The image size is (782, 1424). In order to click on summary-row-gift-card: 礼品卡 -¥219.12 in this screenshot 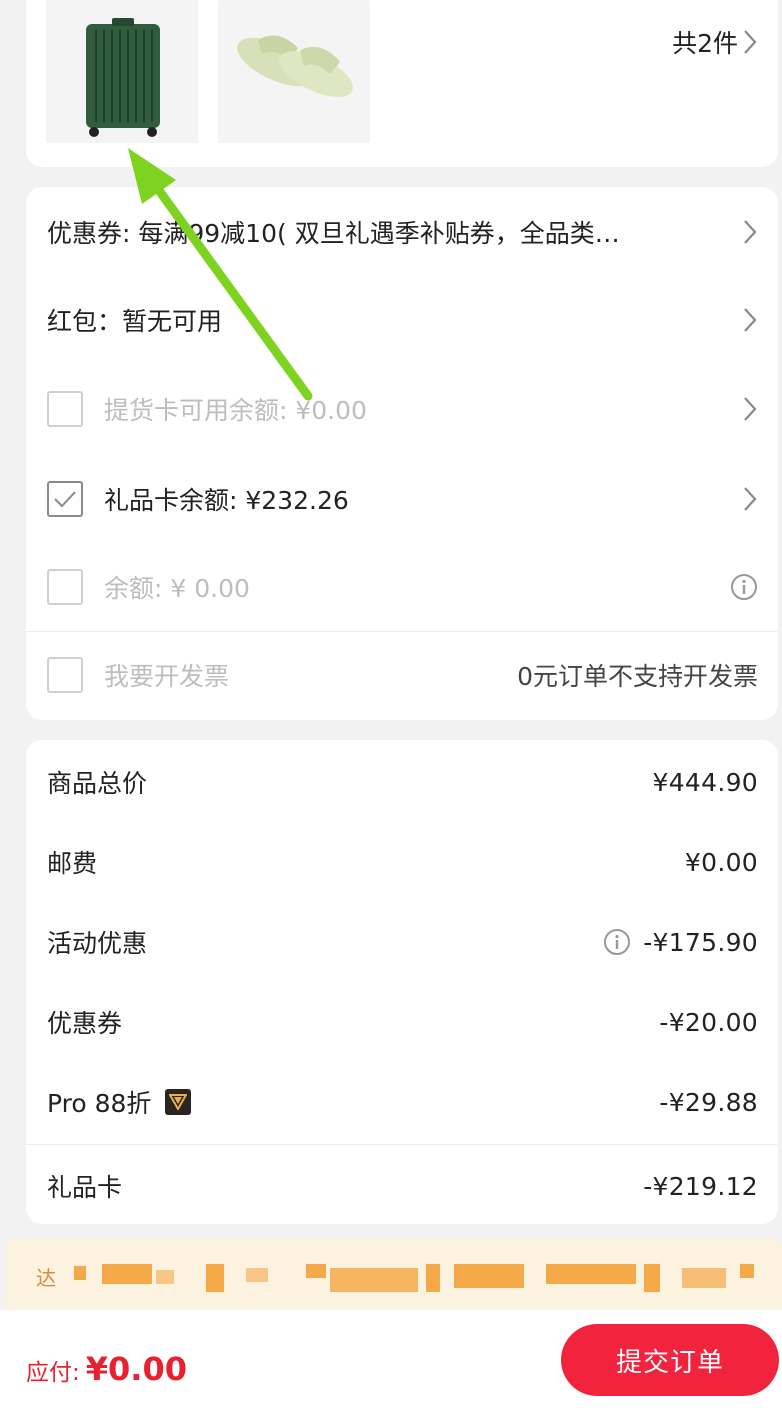, I will do `click(402, 1186)`.